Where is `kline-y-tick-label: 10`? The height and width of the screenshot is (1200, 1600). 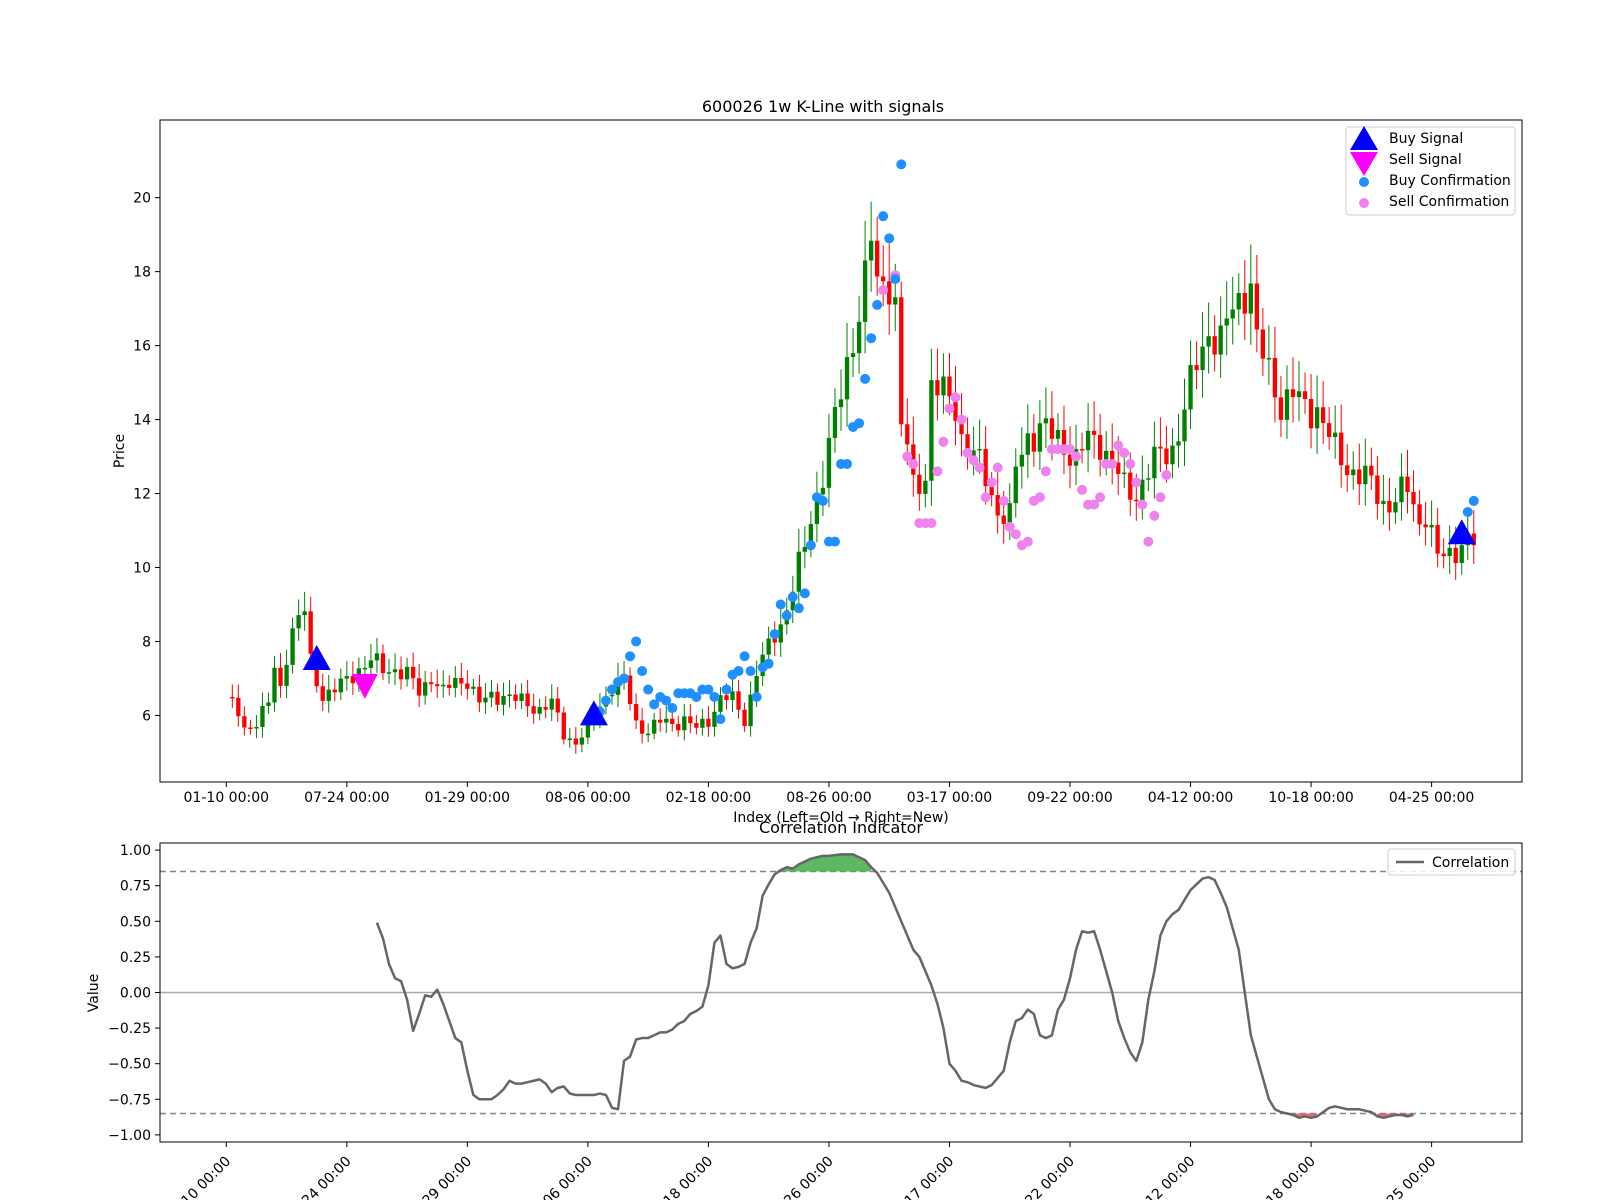 kline-y-tick-label: 10 is located at coordinates (142, 568).